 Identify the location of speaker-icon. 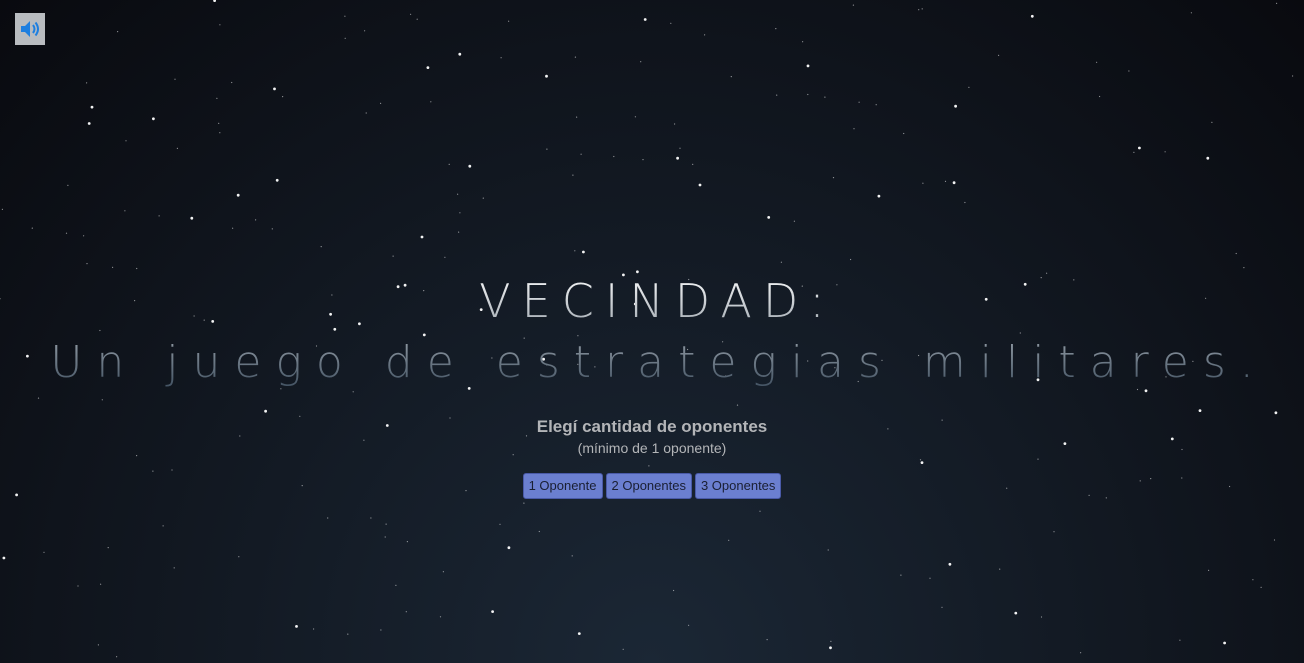
(30, 29).